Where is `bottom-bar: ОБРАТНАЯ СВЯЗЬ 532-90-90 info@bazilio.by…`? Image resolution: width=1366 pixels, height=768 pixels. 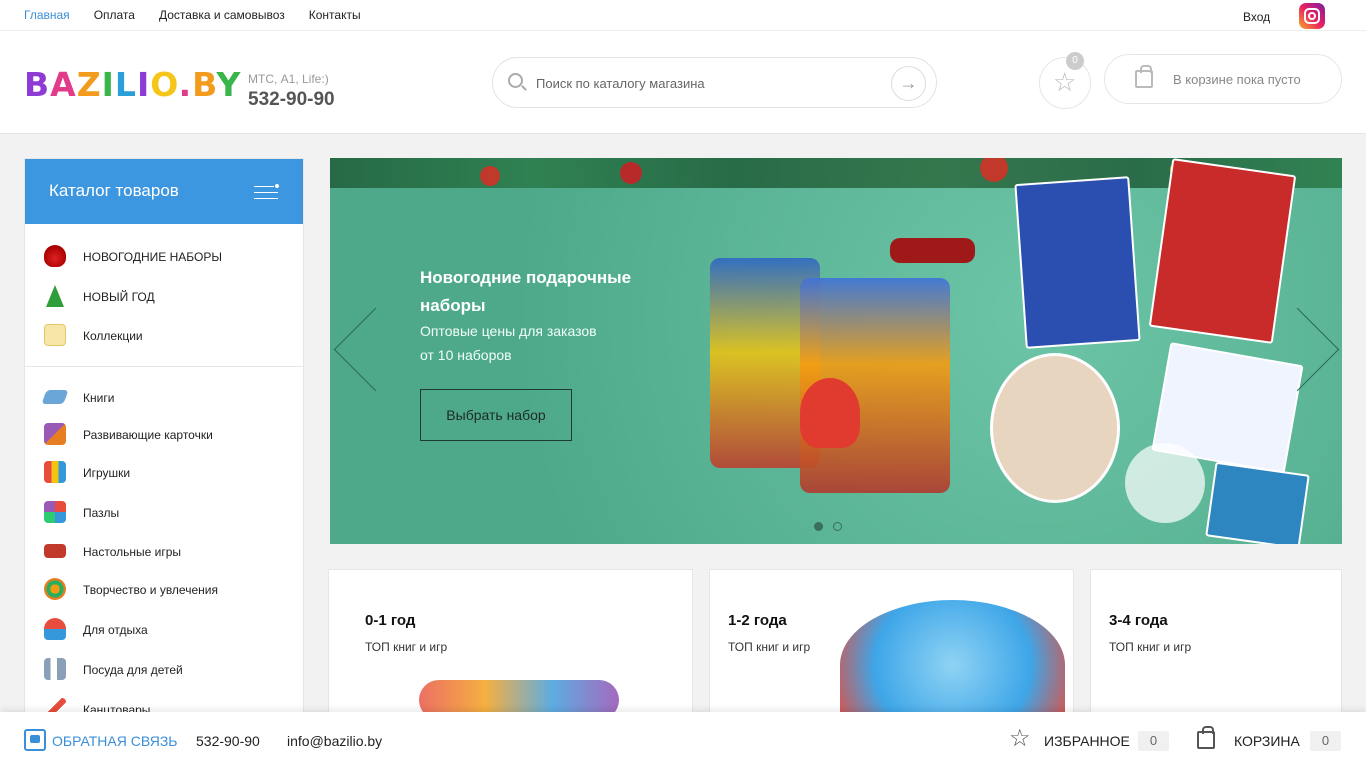 bottom-bar: ОБРАТНАЯ СВЯЗЬ 532-90-90 info@bazilio.by… is located at coordinates (683, 740).